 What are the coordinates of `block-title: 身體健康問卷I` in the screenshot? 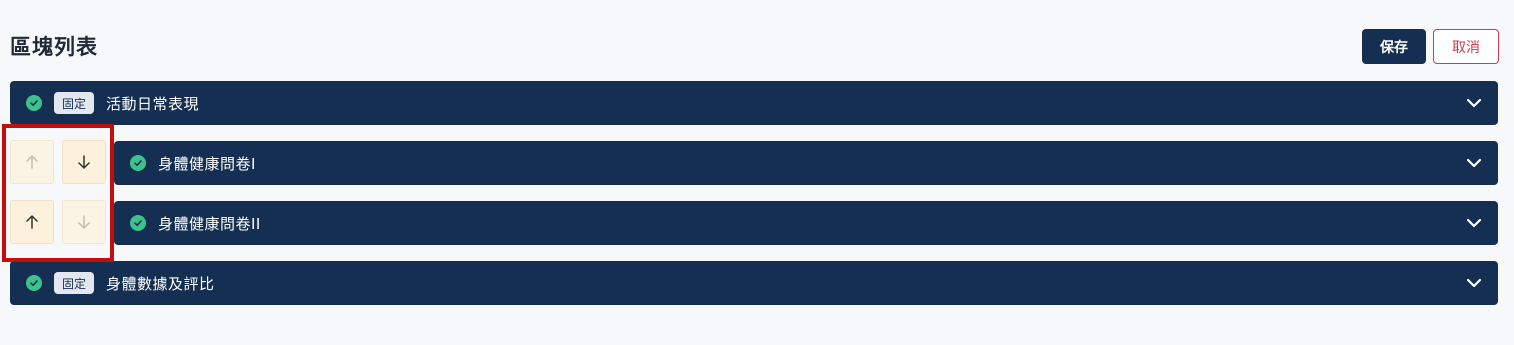 It's located at (207, 163).